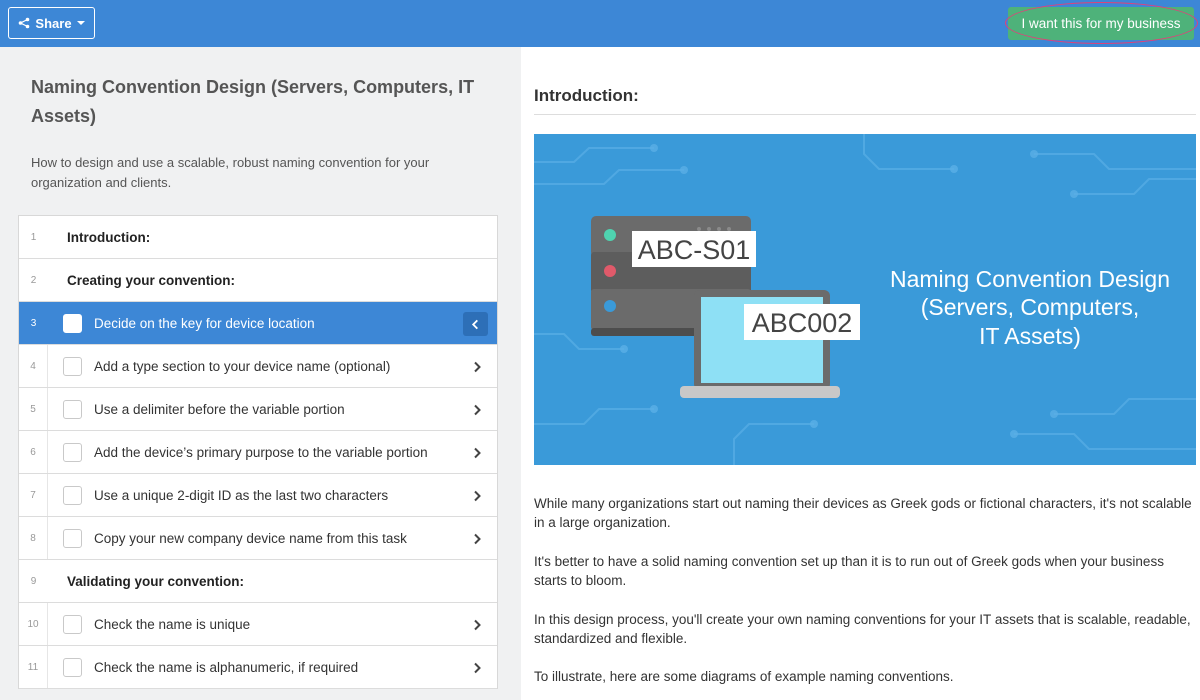 The image size is (1200, 700). Describe the element at coordinates (109, 237) in the screenshot. I see `task-label: Introduction:` at that location.